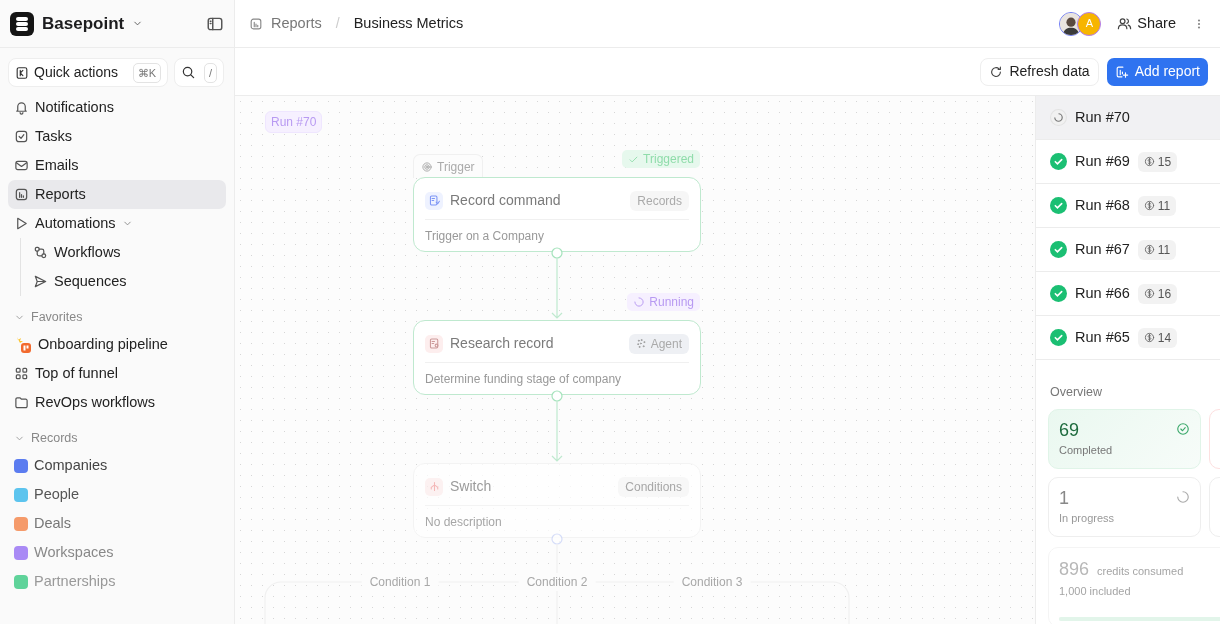 Image resolution: width=1220 pixels, height=624 pixels. What do you see at coordinates (117, 523) in the screenshot?
I see `record-item: Deals` at bounding box center [117, 523].